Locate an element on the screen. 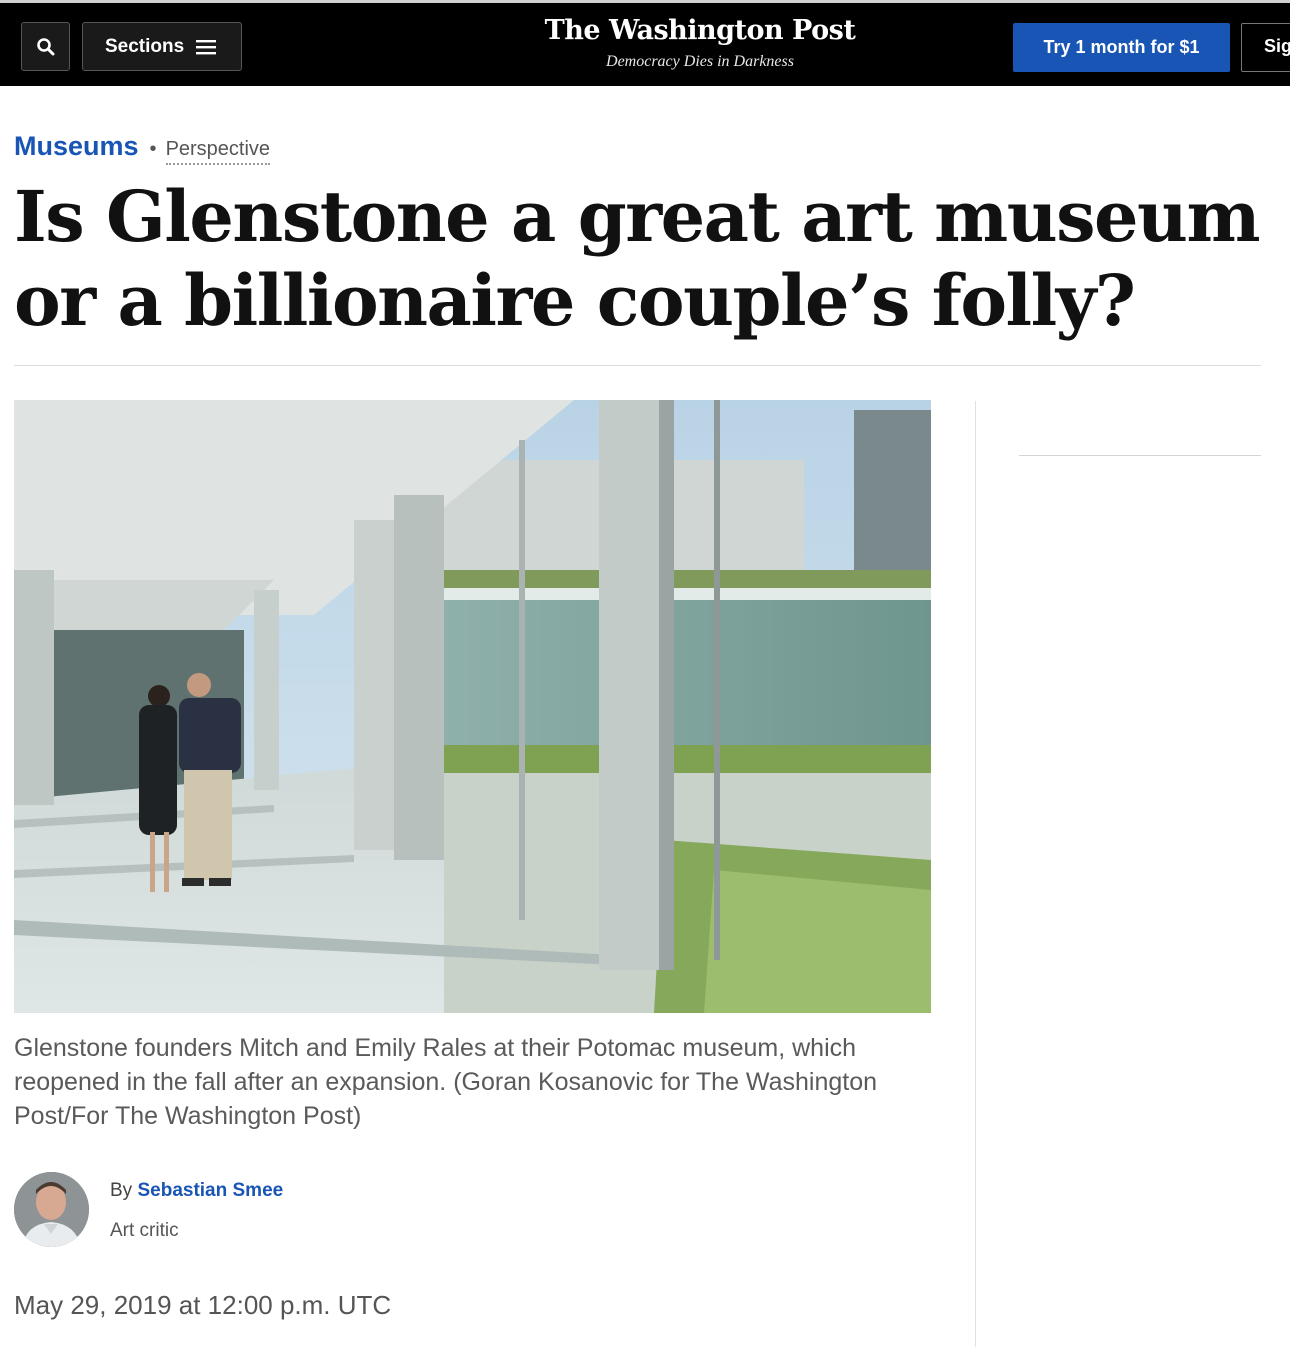  byline: By Sebastian Smee is located at coordinates (196, 1191).